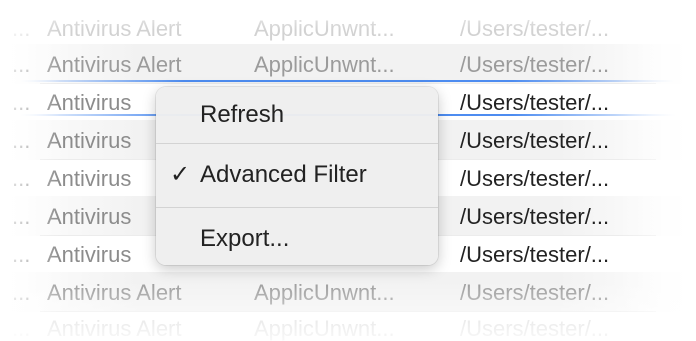 This screenshot has height=341, width=696. Describe the element at coordinates (242, 114) in the screenshot. I see `menu-item-label: Refresh` at that location.